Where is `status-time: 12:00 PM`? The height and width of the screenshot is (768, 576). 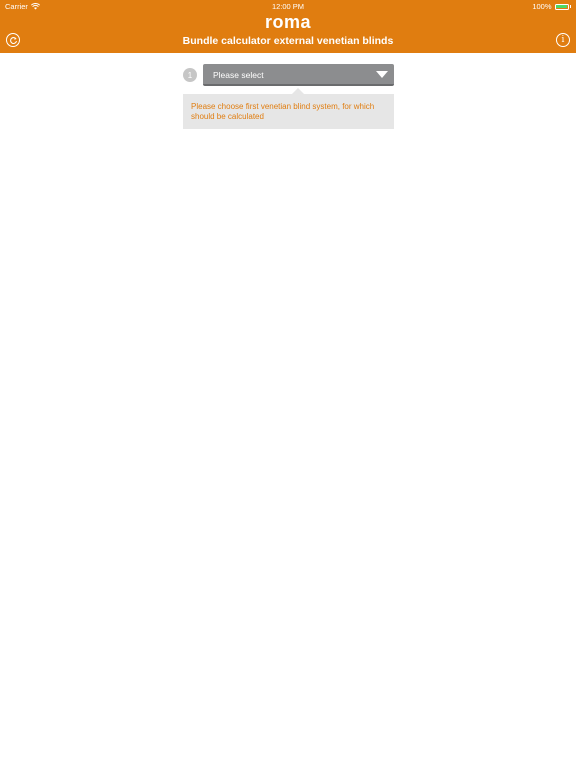 status-time: 12:00 PM is located at coordinates (288, 6).